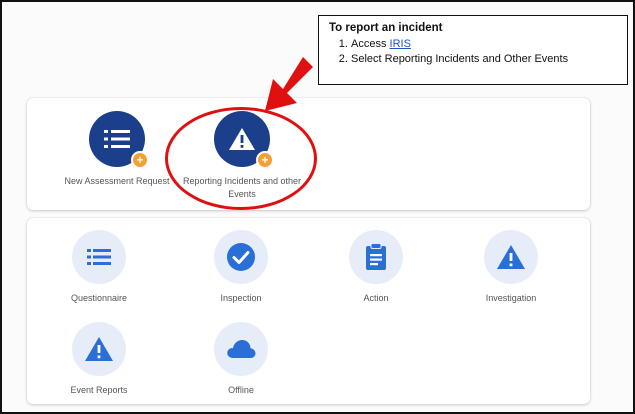 Image resolution: width=635 pixels, height=414 pixels. Describe the element at coordinates (386, 28) in the screenshot. I see `callout-title: To report an incident` at that location.